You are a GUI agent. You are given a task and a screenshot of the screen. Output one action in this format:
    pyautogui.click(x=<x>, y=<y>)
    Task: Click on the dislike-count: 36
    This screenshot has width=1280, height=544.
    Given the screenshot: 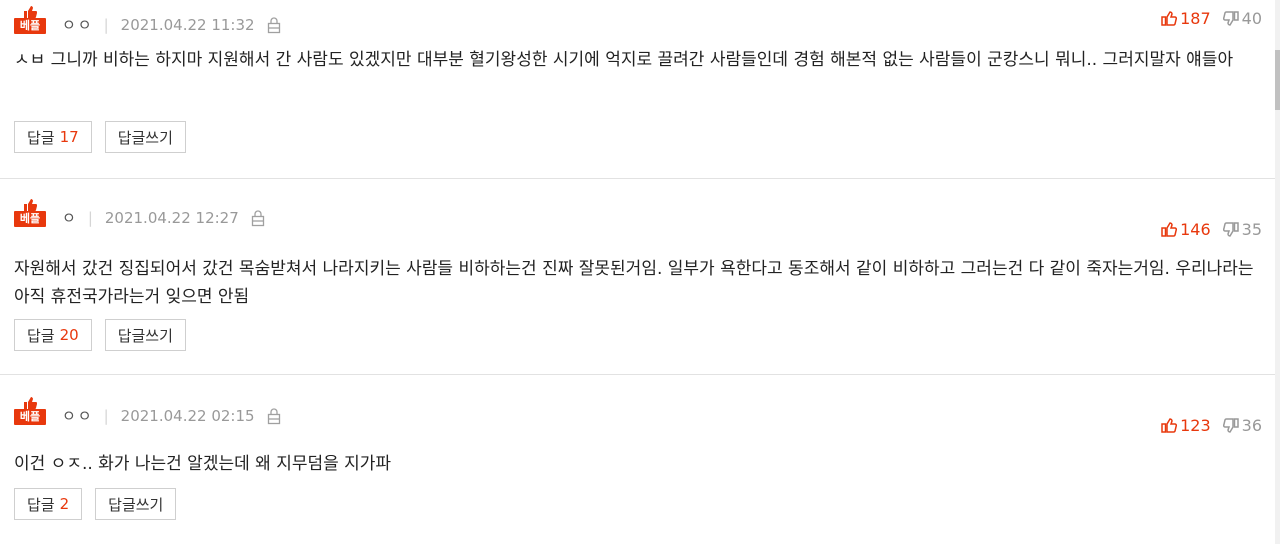 What is the action you would take?
    pyautogui.click(x=1251, y=425)
    